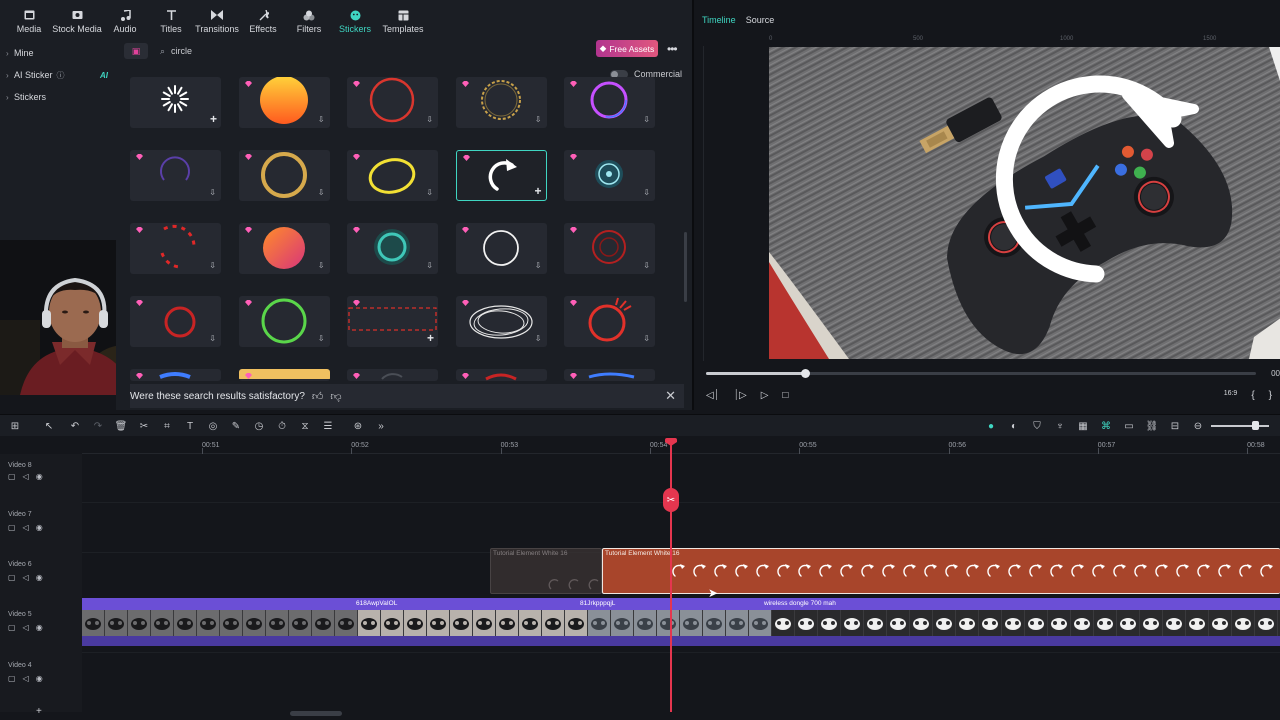 This screenshot has width=1280, height=720. What do you see at coordinates (284, 248) in the screenshot?
I see `sticker-card-orange-pink-orb: ⇩` at bounding box center [284, 248].